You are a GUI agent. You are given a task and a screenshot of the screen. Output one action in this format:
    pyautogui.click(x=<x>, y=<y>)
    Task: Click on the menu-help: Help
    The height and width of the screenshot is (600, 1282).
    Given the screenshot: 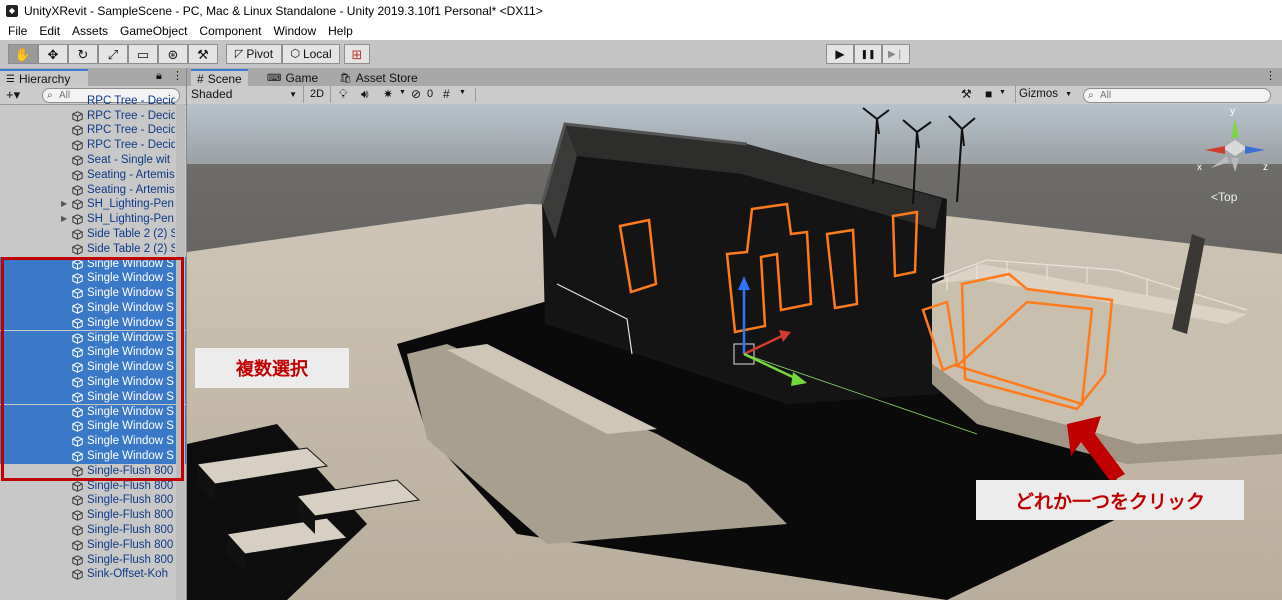 What is the action you would take?
    pyautogui.click(x=340, y=31)
    